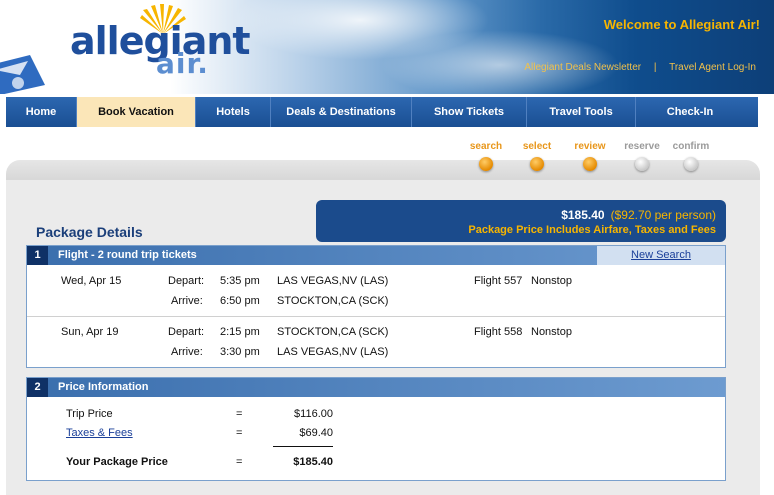 The width and height of the screenshot is (774, 495). Describe the element at coordinates (663, 215) in the screenshot. I see `per-person-price: ($92.70 per person)` at that location.